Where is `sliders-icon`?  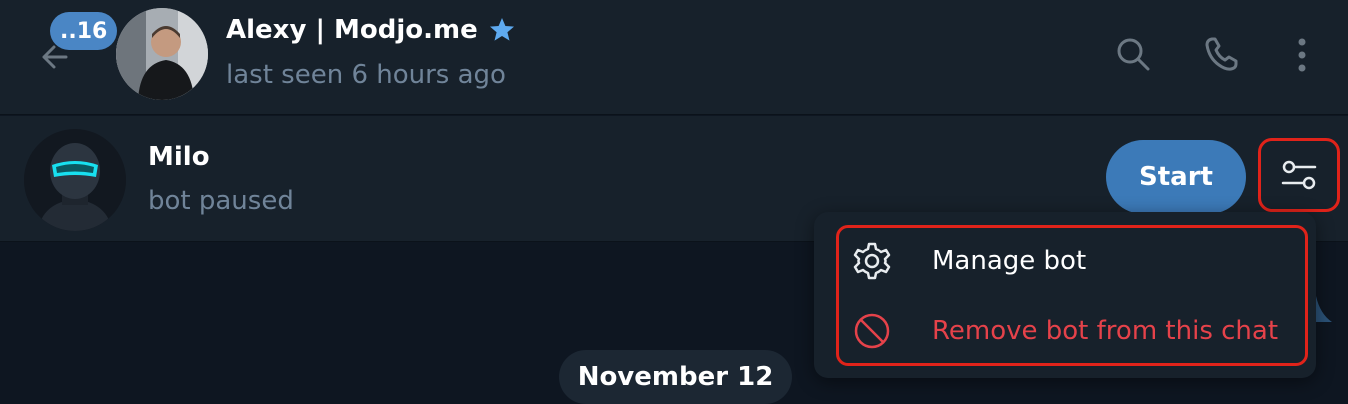 sliders-icon is located at coordinates (1299, 175).